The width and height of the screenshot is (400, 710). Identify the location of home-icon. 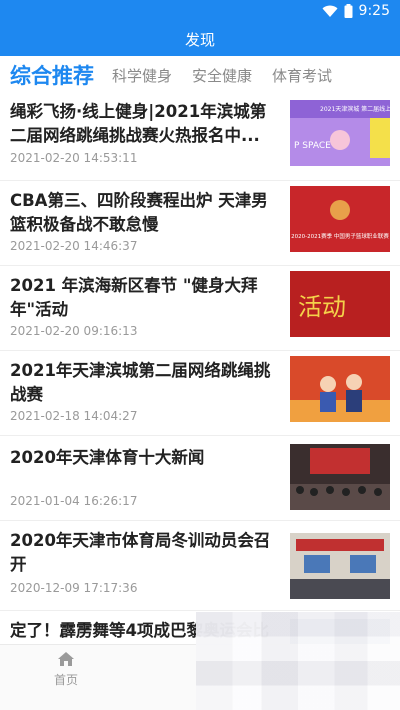
(66, 659).